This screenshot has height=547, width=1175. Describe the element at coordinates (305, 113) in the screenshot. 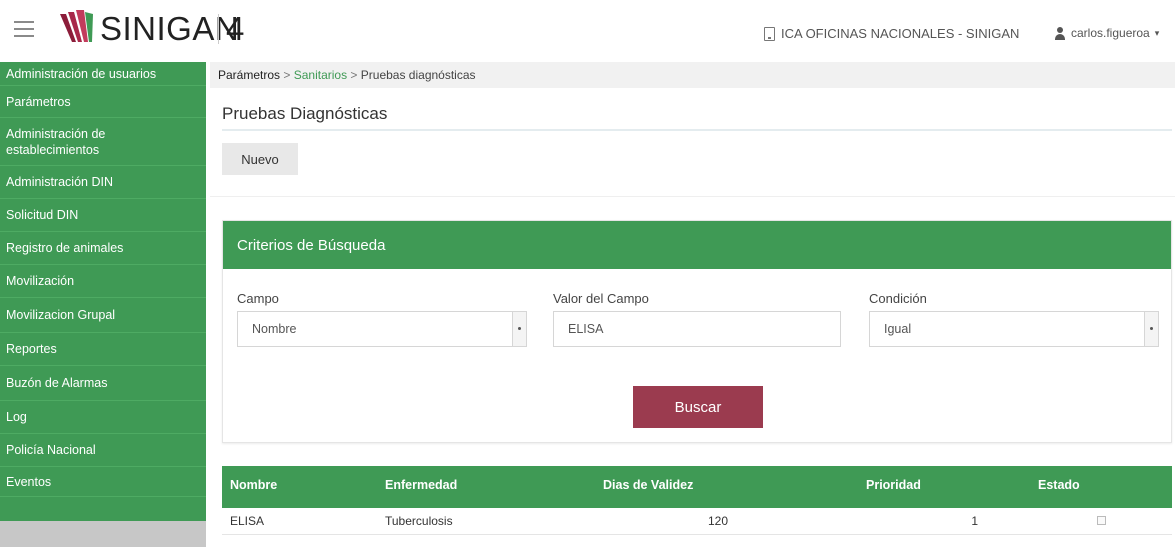

I see `page-title: Pruebas Diagnósticas` at that location.